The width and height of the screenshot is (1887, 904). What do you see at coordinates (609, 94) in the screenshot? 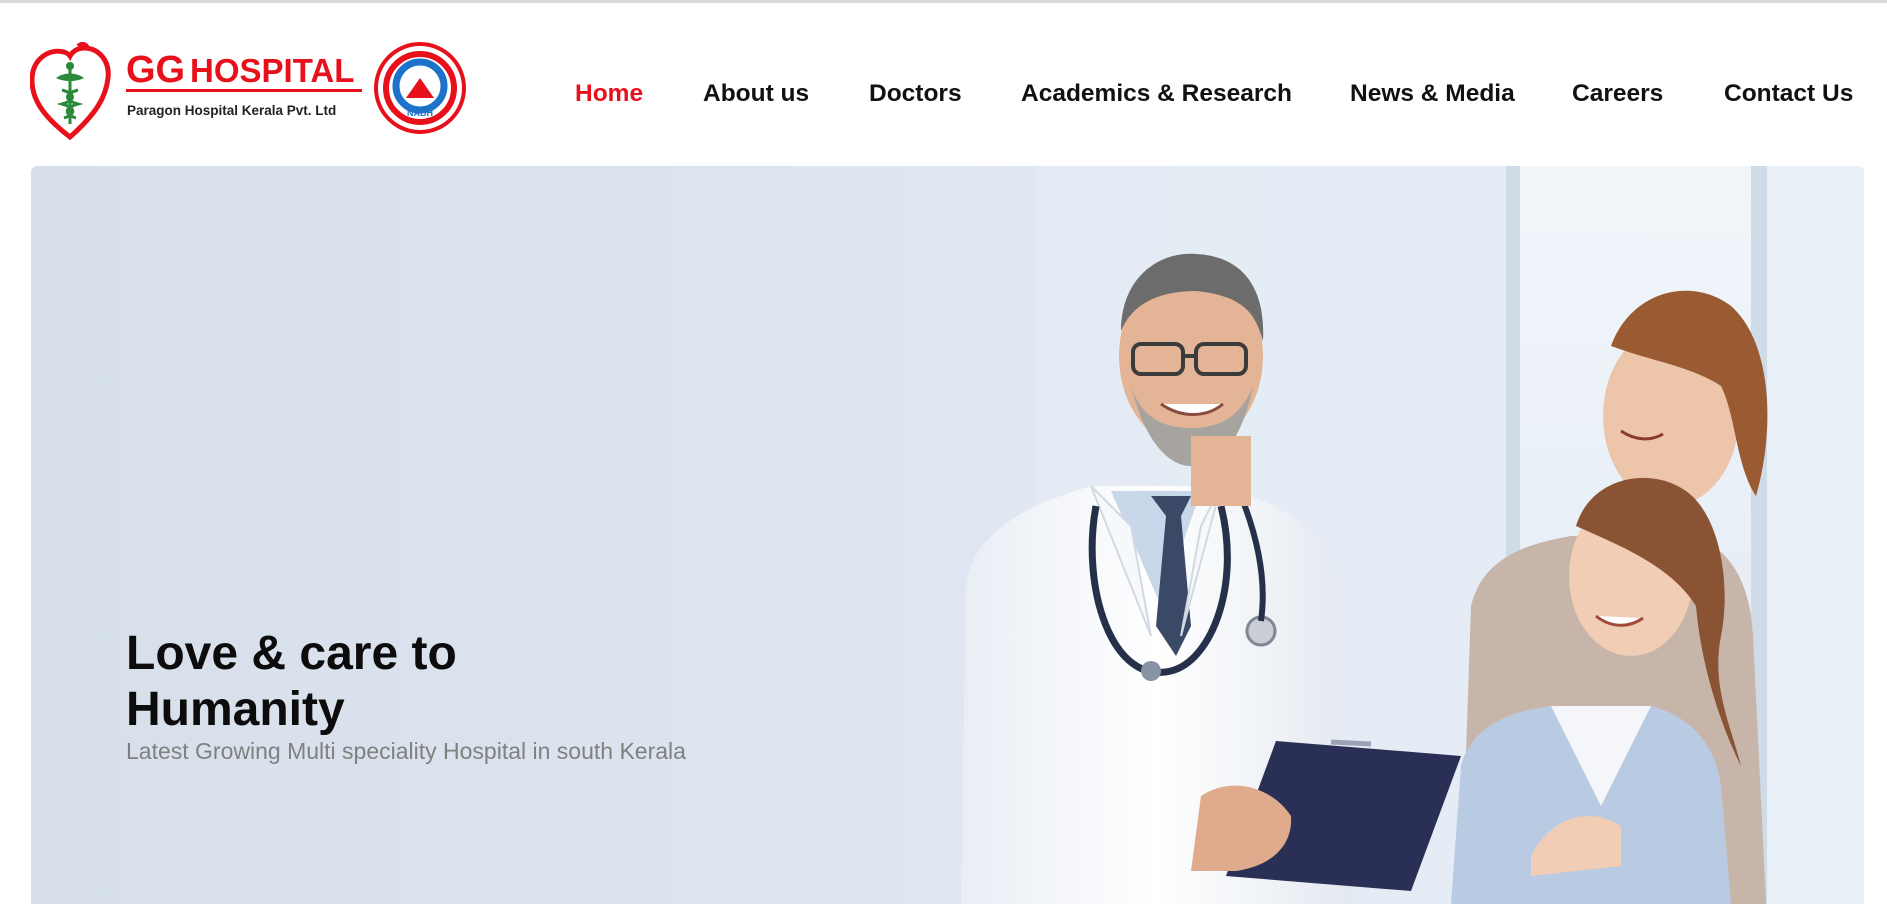
I see `nav-home: Home` at bounding box center [609, 94].